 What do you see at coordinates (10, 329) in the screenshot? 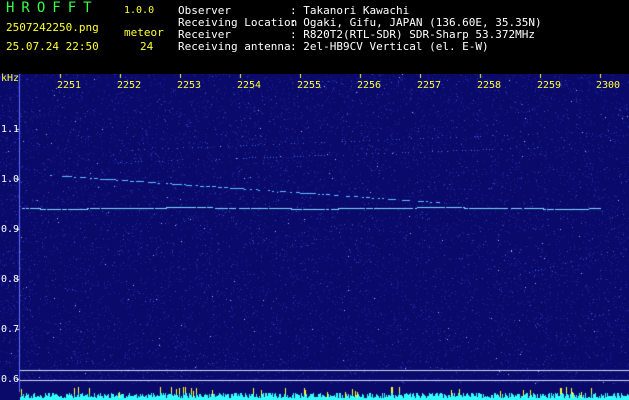
I see `y-tick-label: 0.7` at bounding box center [10, 329].